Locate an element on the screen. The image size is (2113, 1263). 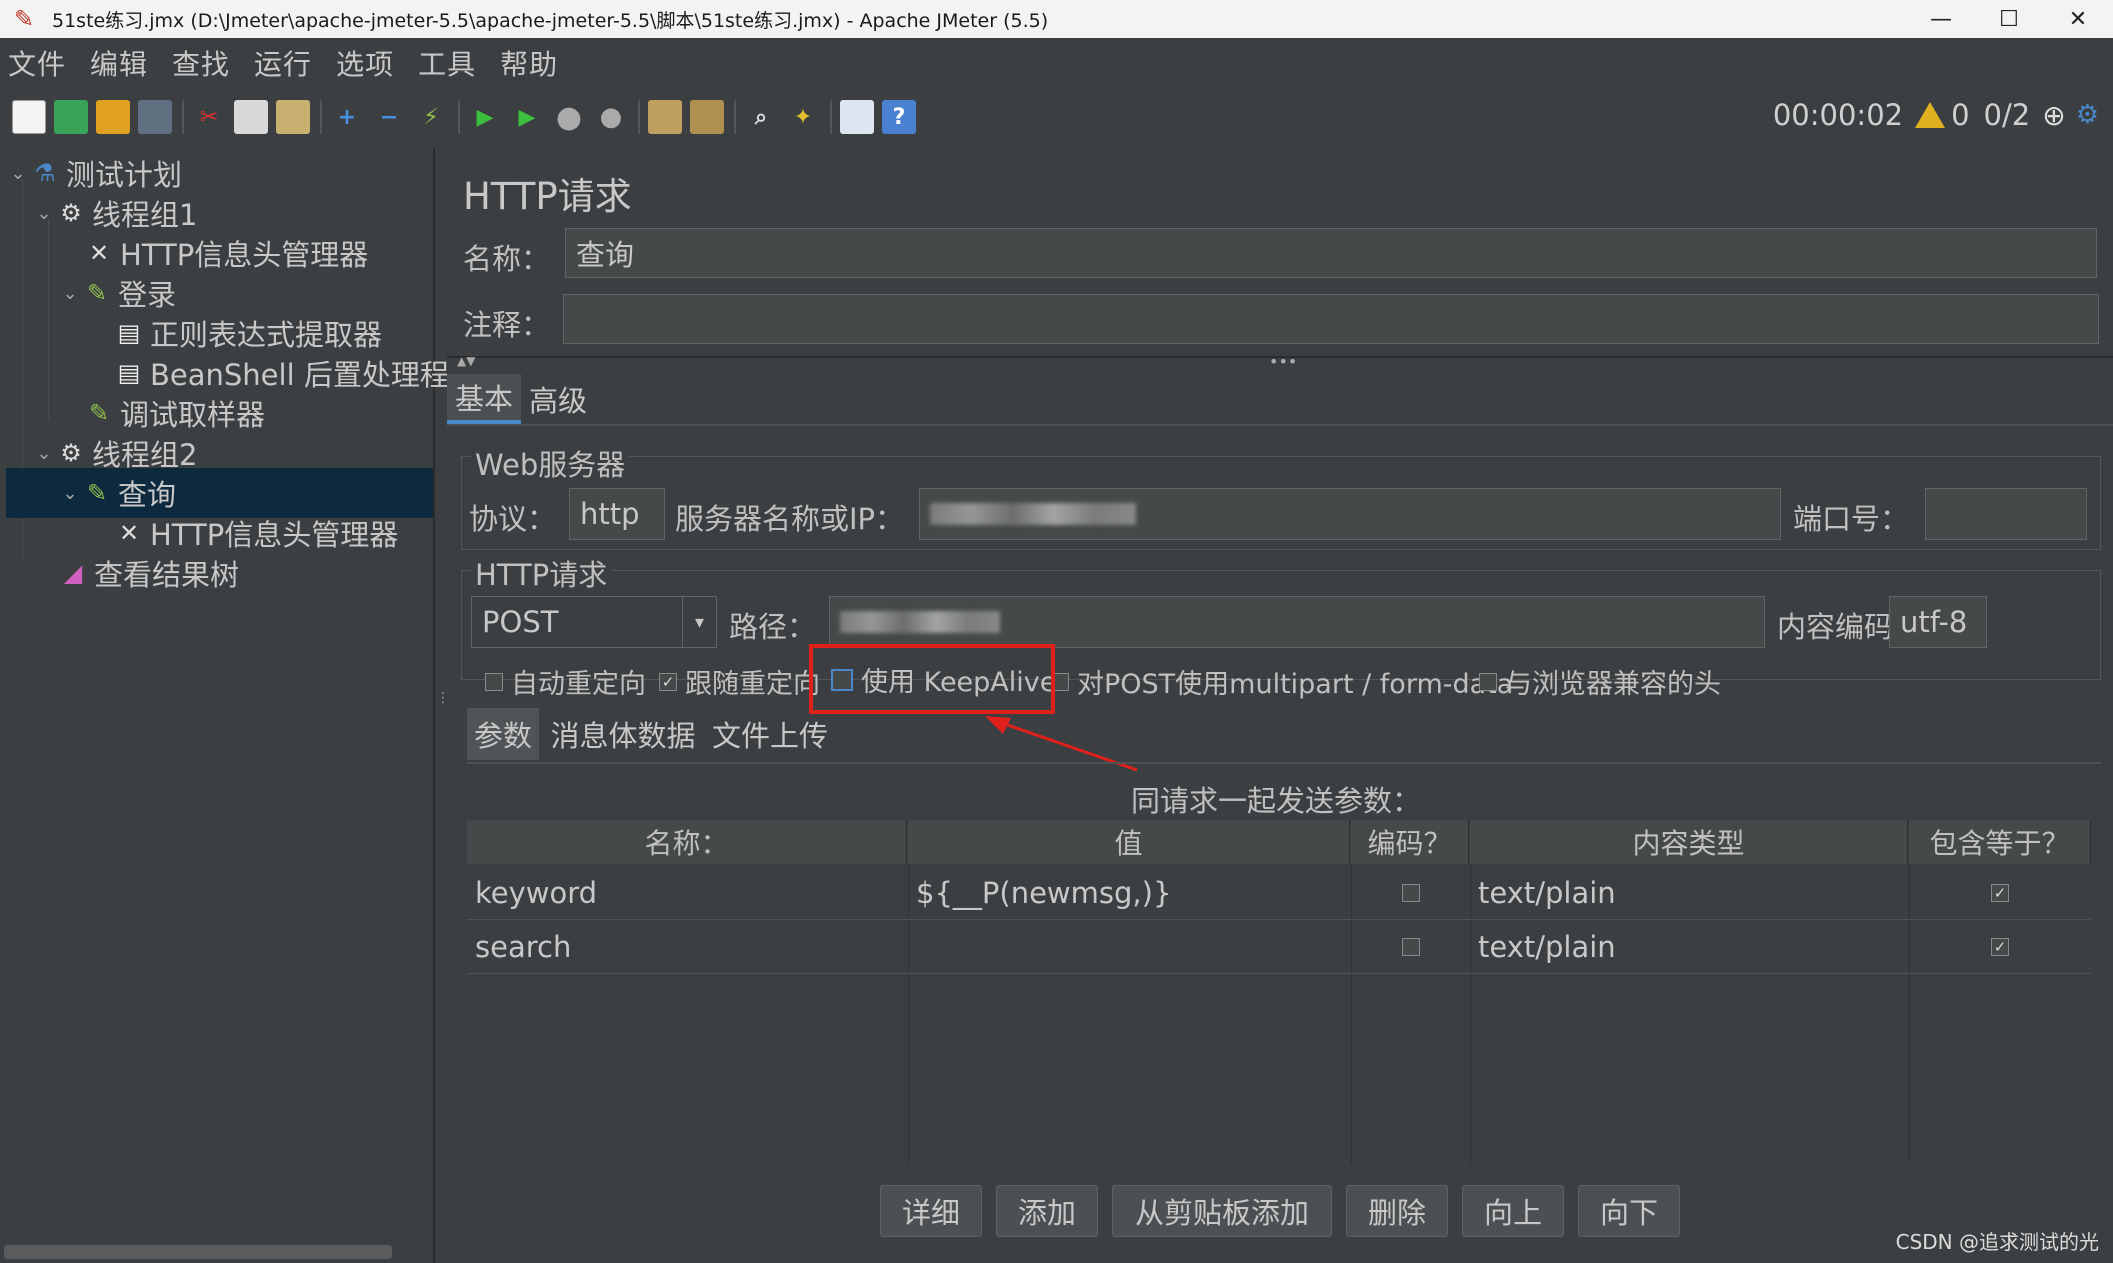
table-row-1-content-type: text/plain is located at coordinates (1689, 893).